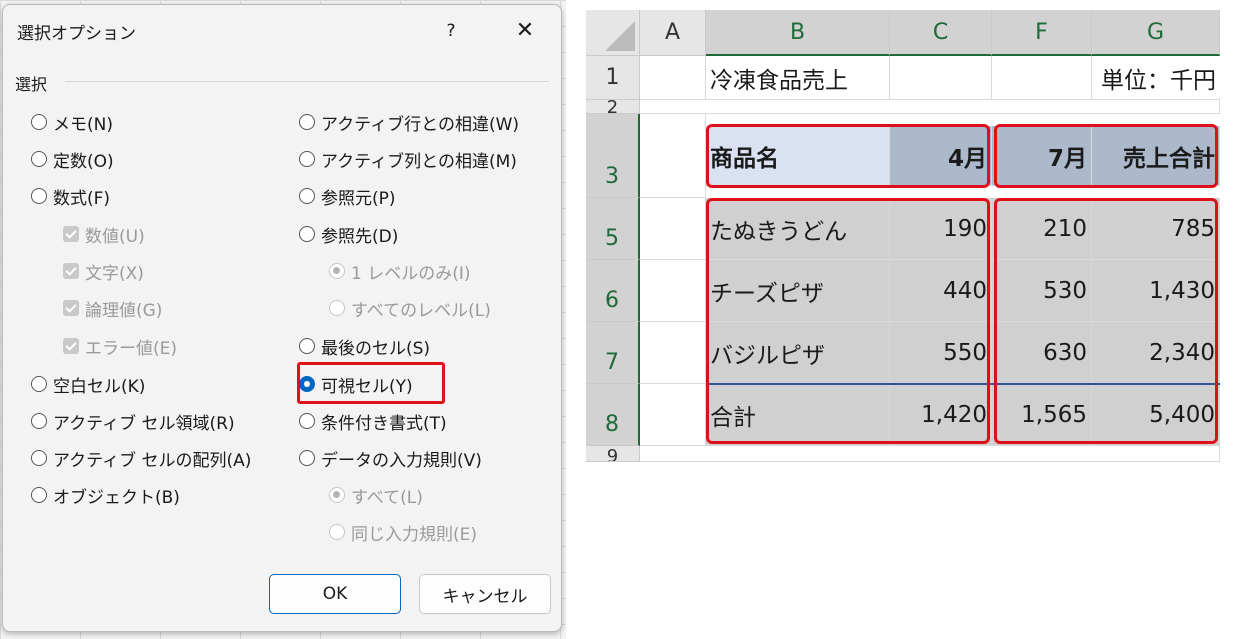 The width and height of the screenshot is (1240, 639). What do you see at coordinates (114, 273) in the screenshot?
I see `option-label: 文字(X)` at bounding box center [114, 273].